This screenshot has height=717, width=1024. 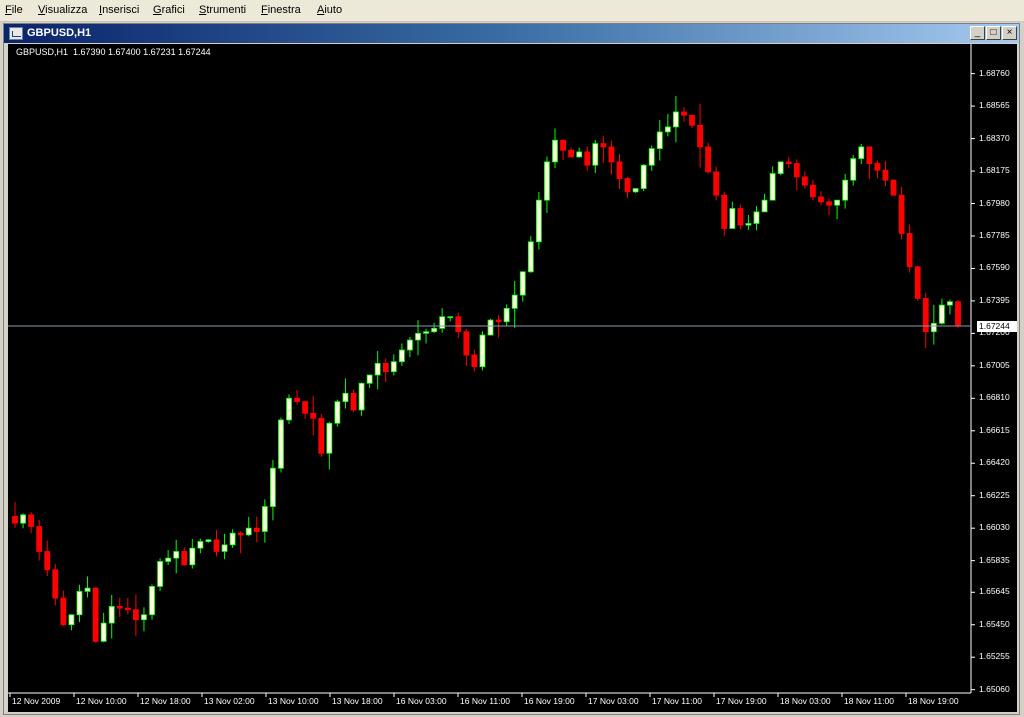 I want to click on time-tick-label: 18 Nov 11:00, so click(x=869, y=701).